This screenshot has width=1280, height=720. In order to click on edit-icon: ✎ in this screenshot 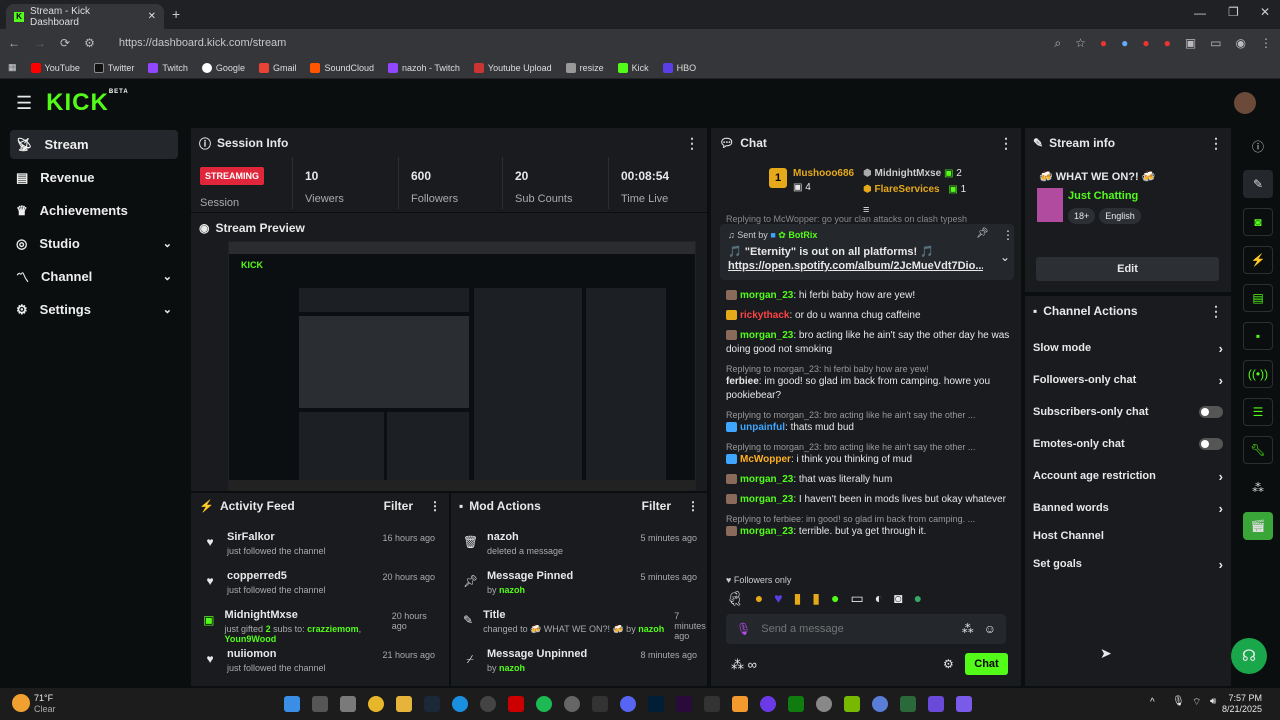, I will do `click(1258, 184)`.